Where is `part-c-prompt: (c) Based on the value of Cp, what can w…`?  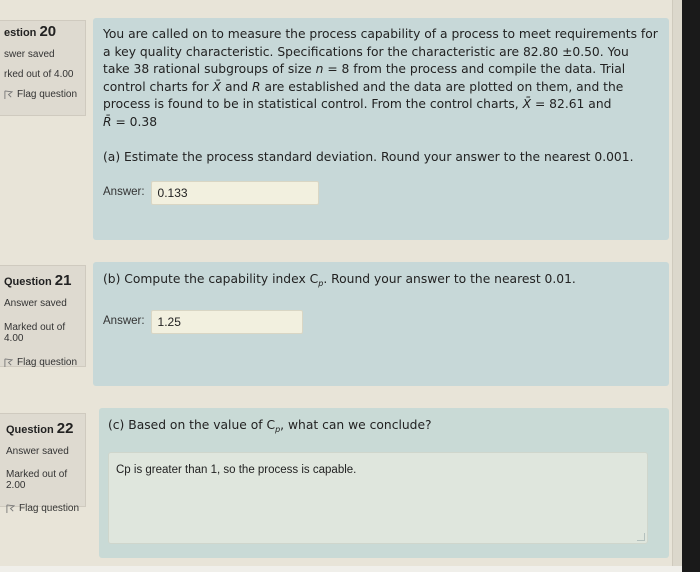 part-c-prompt: (c) Based on the value of Cp, what can w… is located at coordinates (270, 426).